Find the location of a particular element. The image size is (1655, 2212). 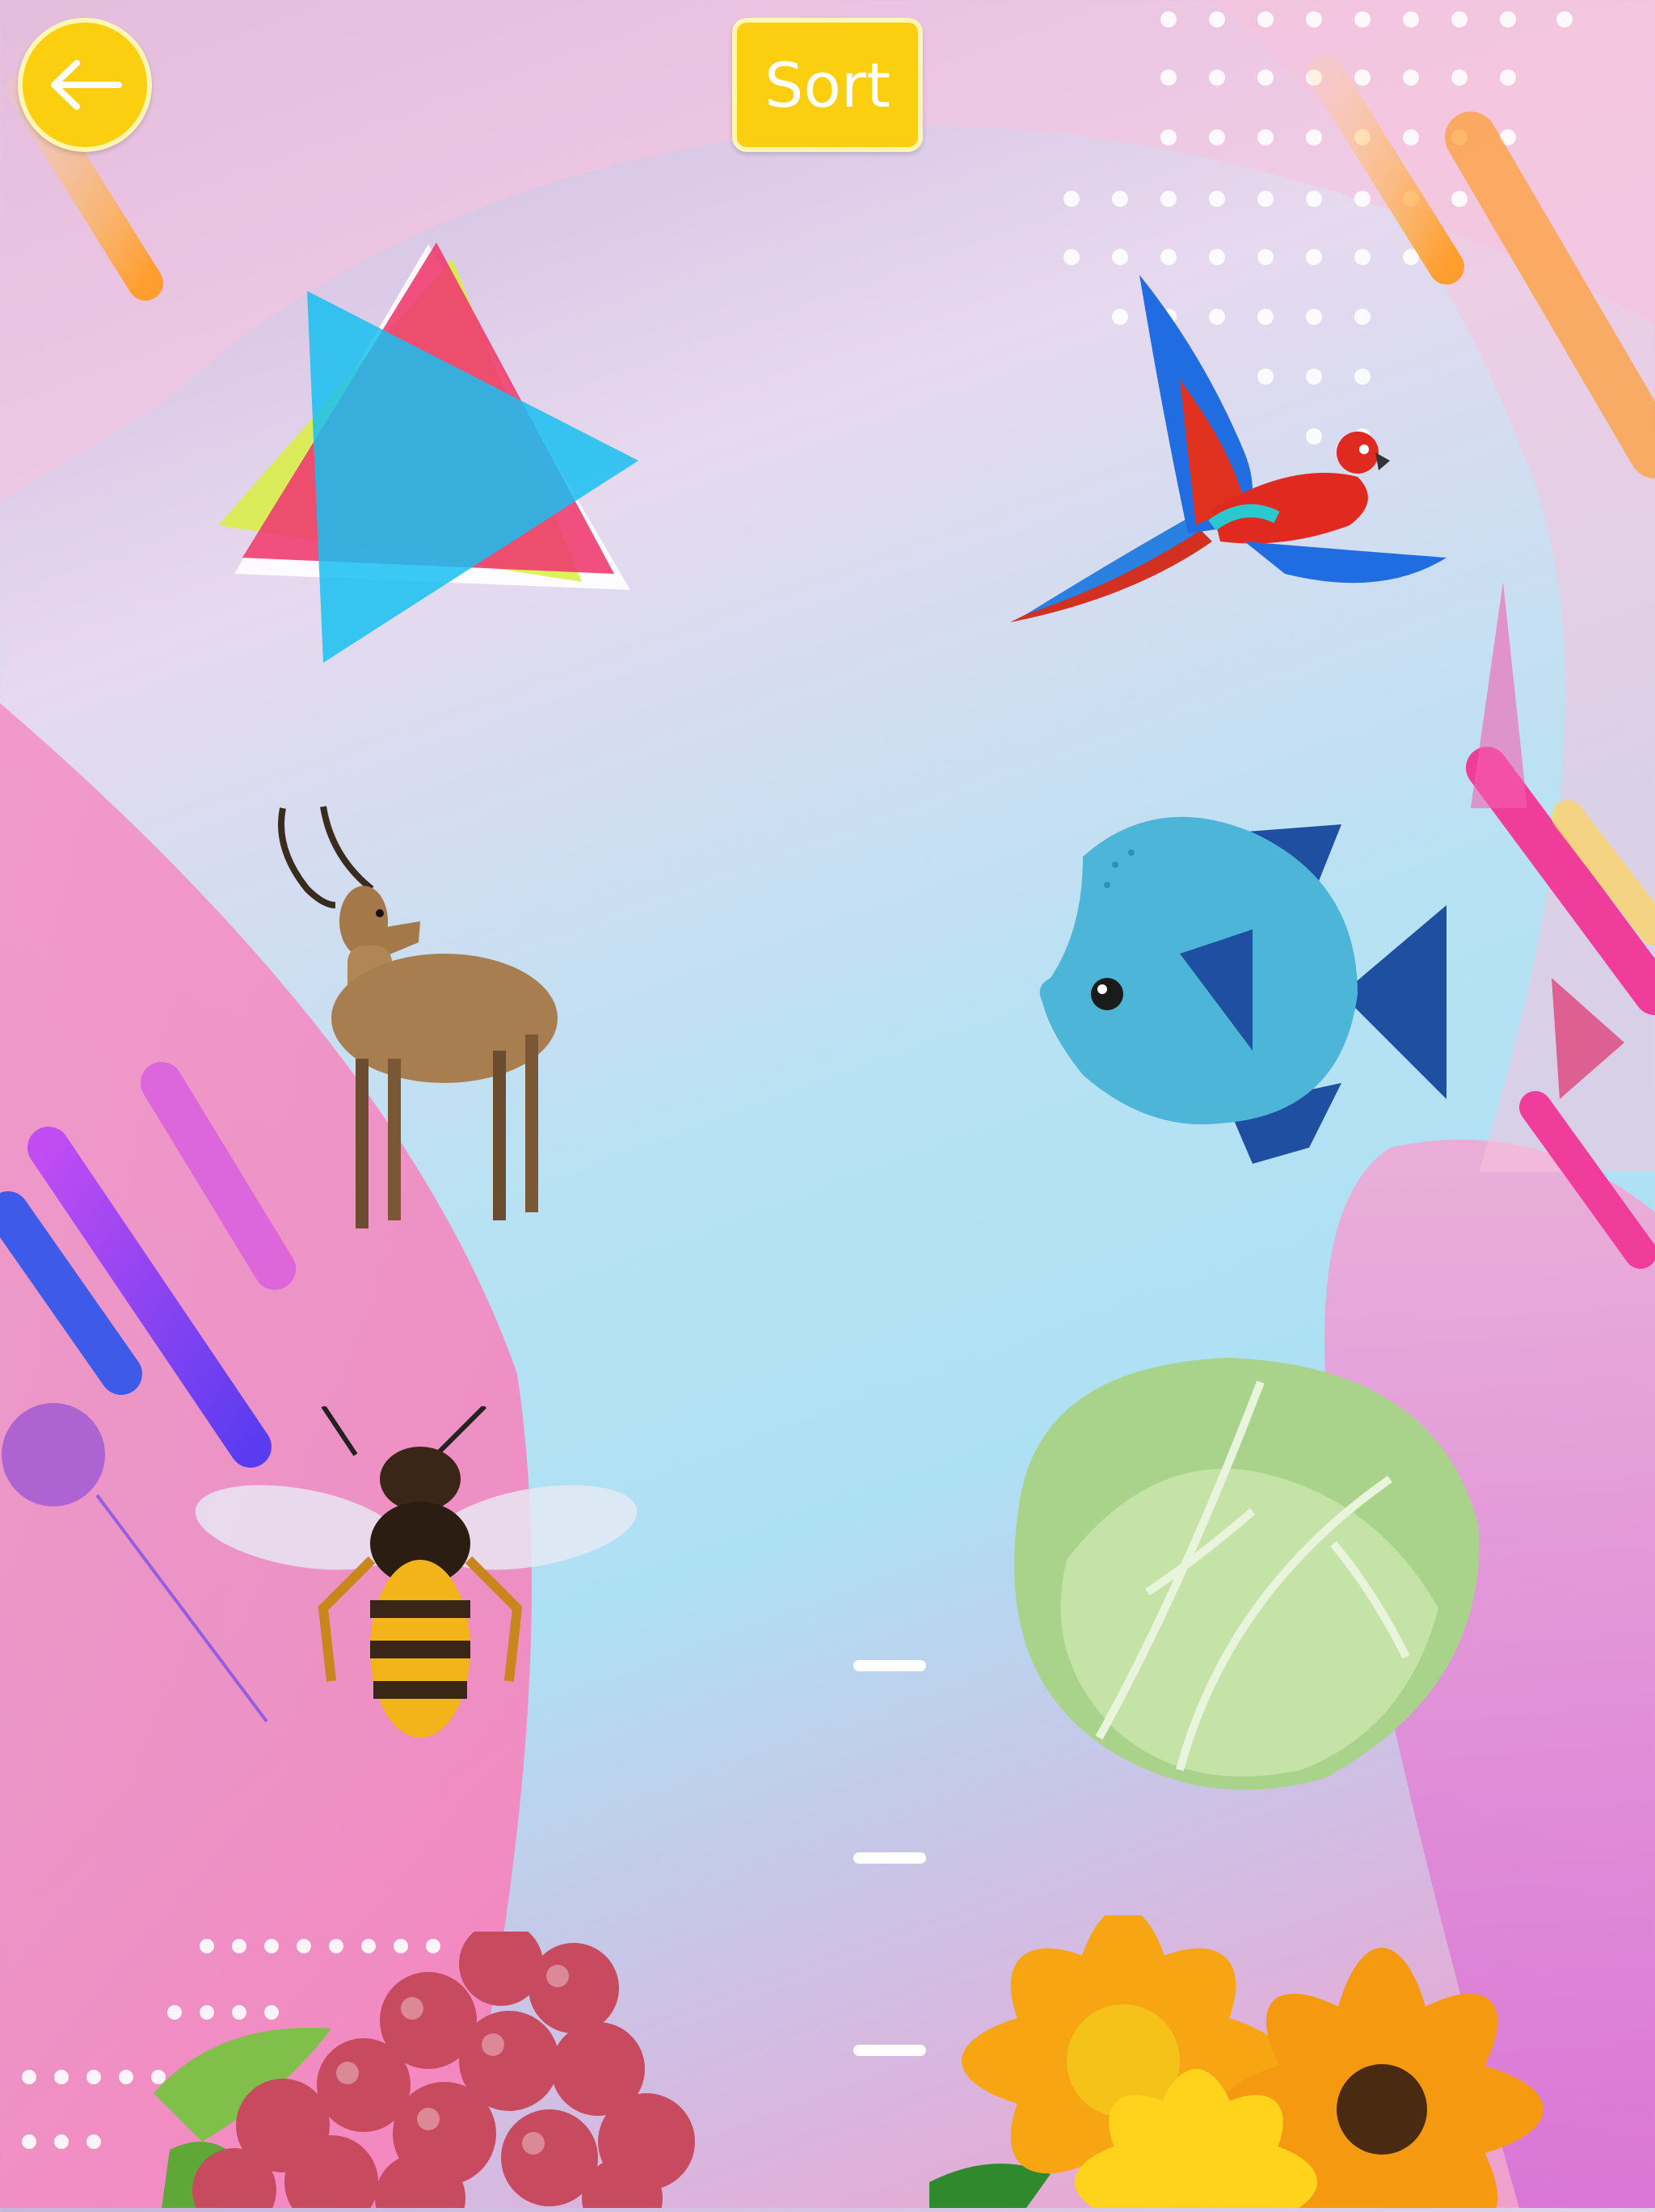

item-parrot is located at coordinates (1228, 444).